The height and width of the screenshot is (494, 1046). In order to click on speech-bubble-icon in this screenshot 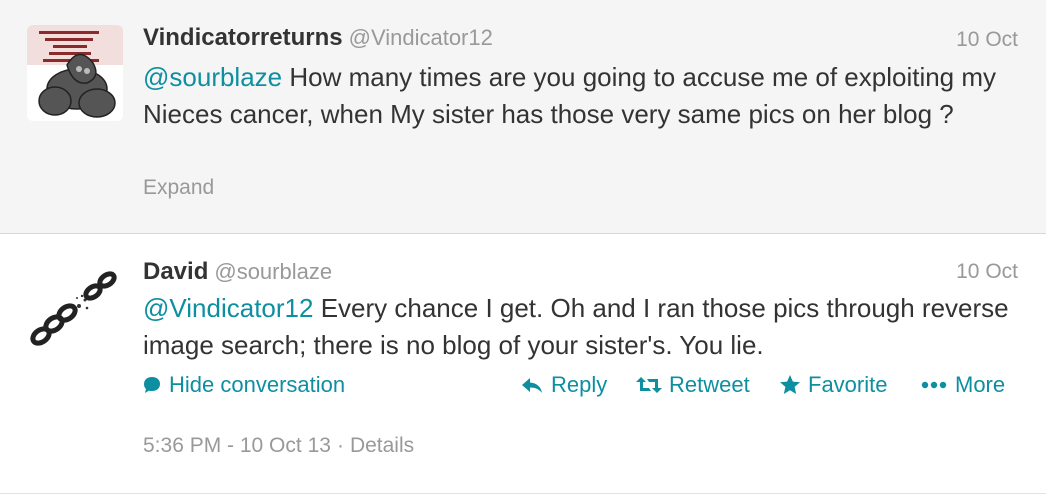, I will do `click(152, 385)`.